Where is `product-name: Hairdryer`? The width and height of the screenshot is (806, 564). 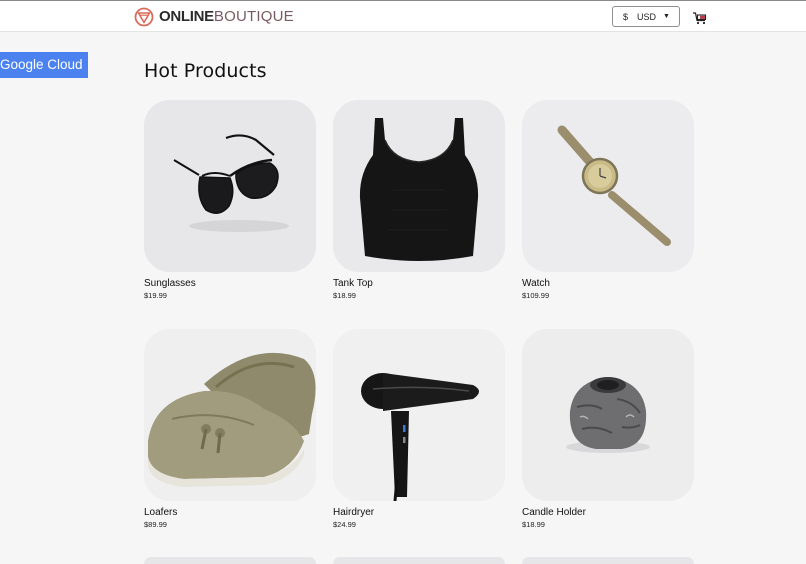 product-name: Hairdryer is located at coordinates (419, 513).